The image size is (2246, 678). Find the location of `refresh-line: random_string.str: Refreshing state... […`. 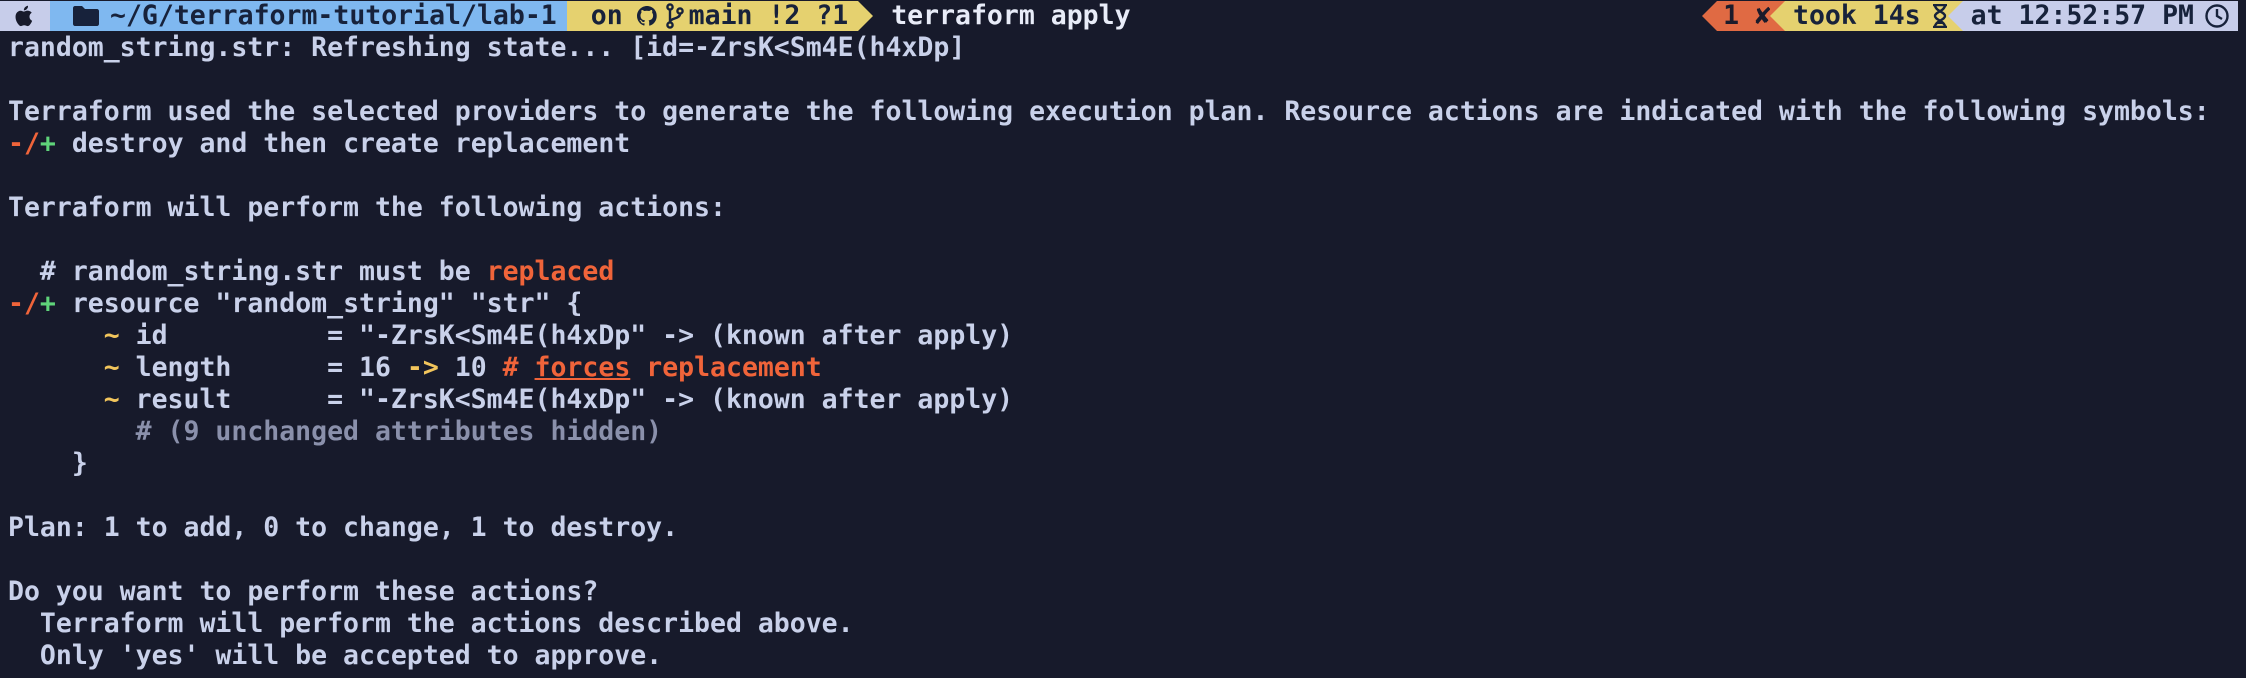

refresh-line: random_string.str: Refreshing state... [… is located at coordinates (487, 47).